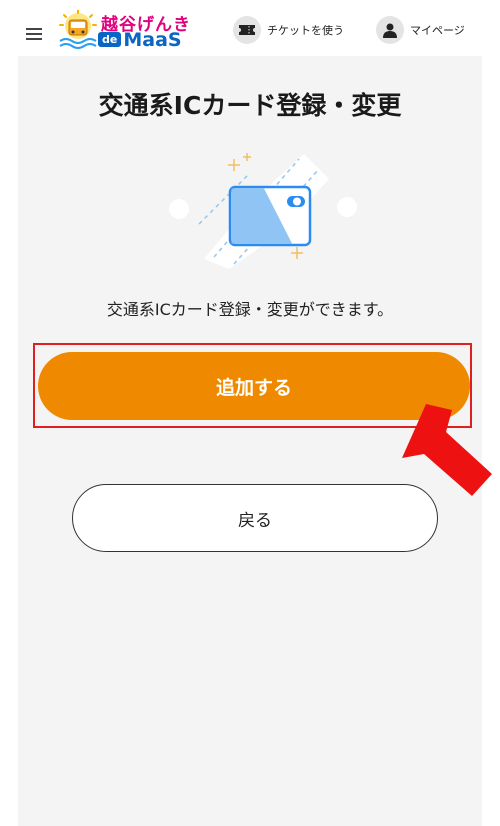 The height and width of the screenshot is (826, 500). What do you see at coordinates (437, 30) in the screenshot?
I see `mypage-label: マイページ` at bounding box center [437, 30].